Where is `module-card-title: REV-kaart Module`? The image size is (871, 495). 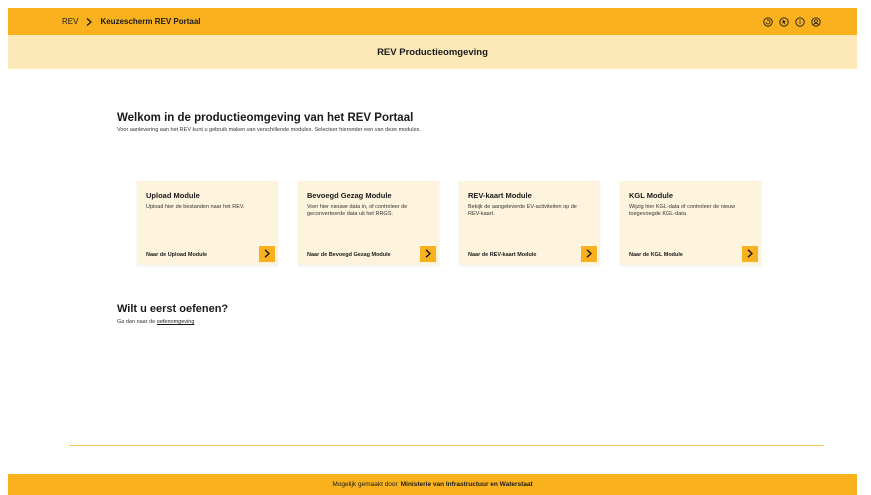
module-card-title: REV-kaart Module is located at coordinates (500, 195).